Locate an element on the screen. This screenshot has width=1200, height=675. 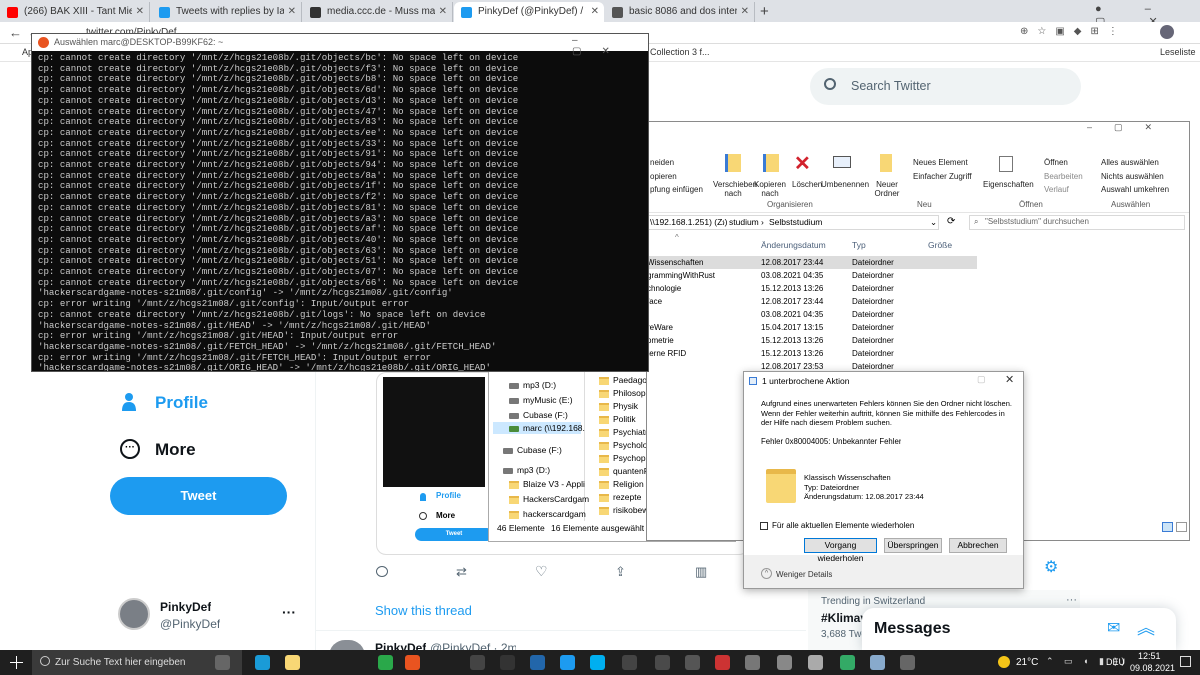
account-more-icon: ··· is located at coordinates (289, 612).